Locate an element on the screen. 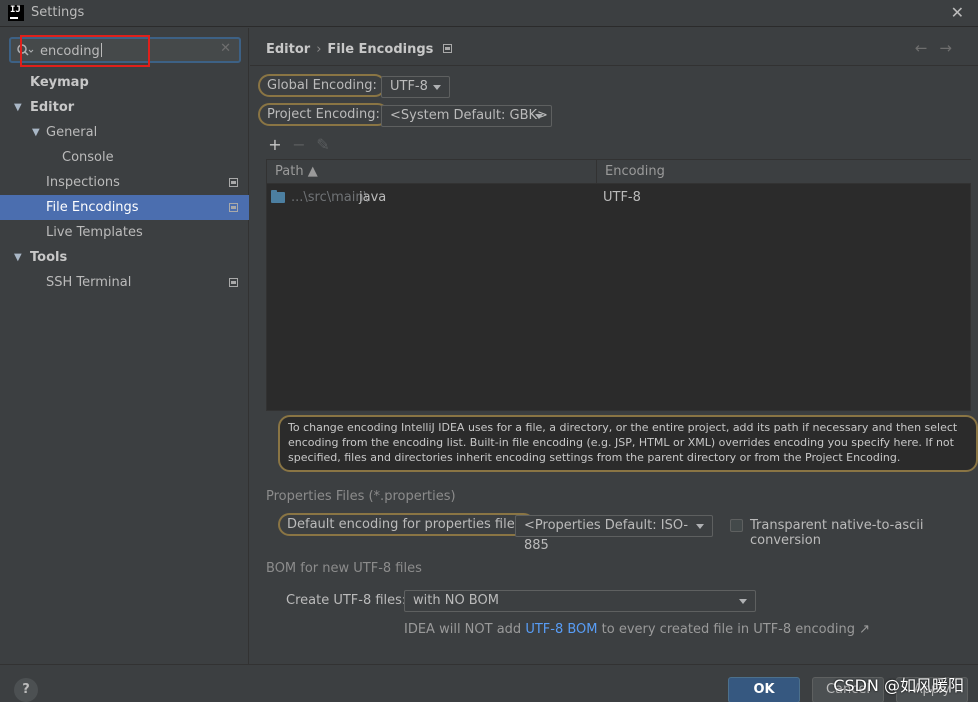 The image size is (978, 702). watermark: CSDN @如风暖阳 is located at coordinates (898, 685).